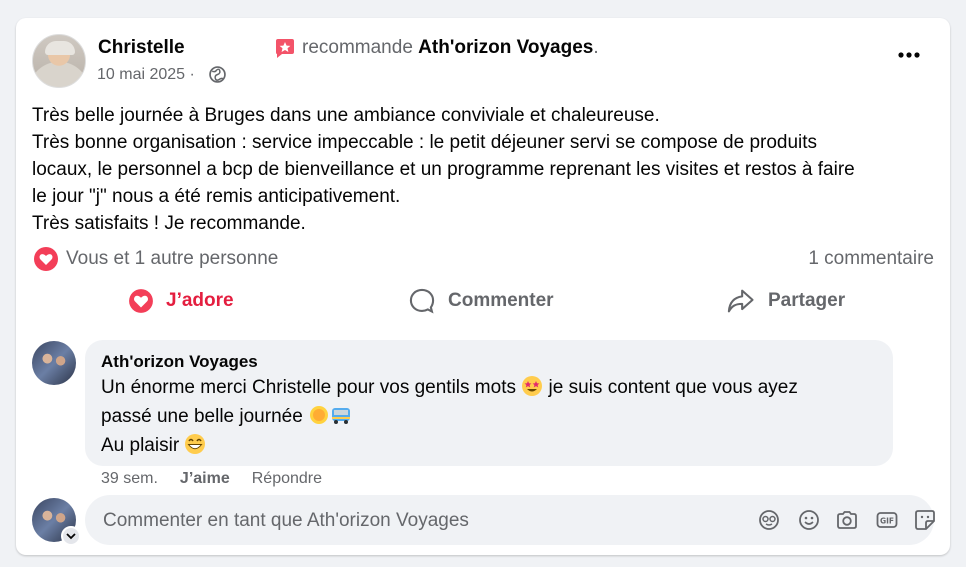 Image resolution: width=966 pixels, height=567 pixels. What do you see at coordinates (172, 259) in the screenshot?
I see `reactions-summary: Vous et 1 autre personne` at bounding box center [172, 259].